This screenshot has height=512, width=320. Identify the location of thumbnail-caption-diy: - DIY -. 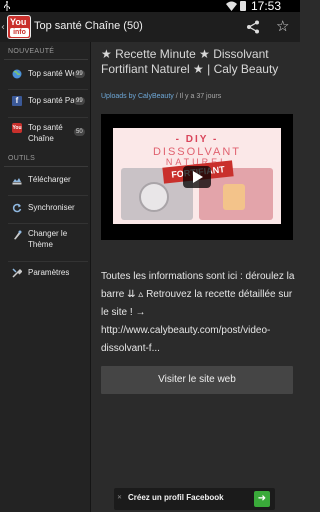
(197, 139).